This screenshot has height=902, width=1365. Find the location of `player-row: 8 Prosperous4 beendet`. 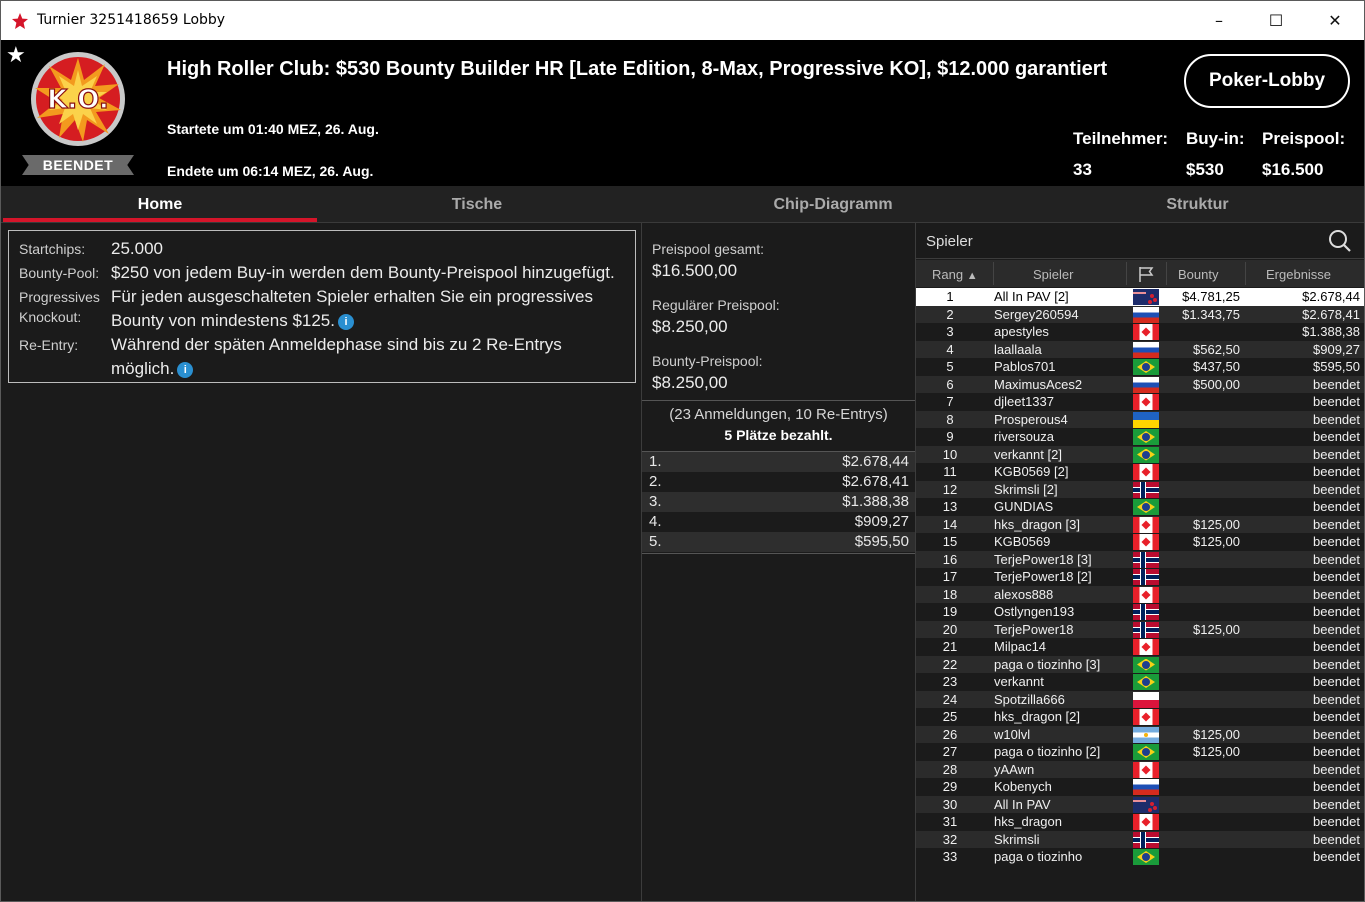

player-row: 8 Prosperous4 beendet is located at coordinates (1140, 419).